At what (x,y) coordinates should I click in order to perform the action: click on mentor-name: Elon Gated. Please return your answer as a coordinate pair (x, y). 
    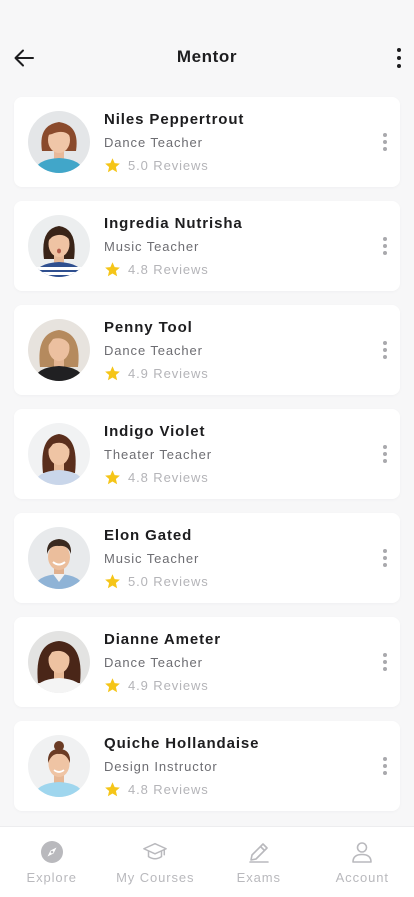
    Looking at the image, I should click on (148, 535).